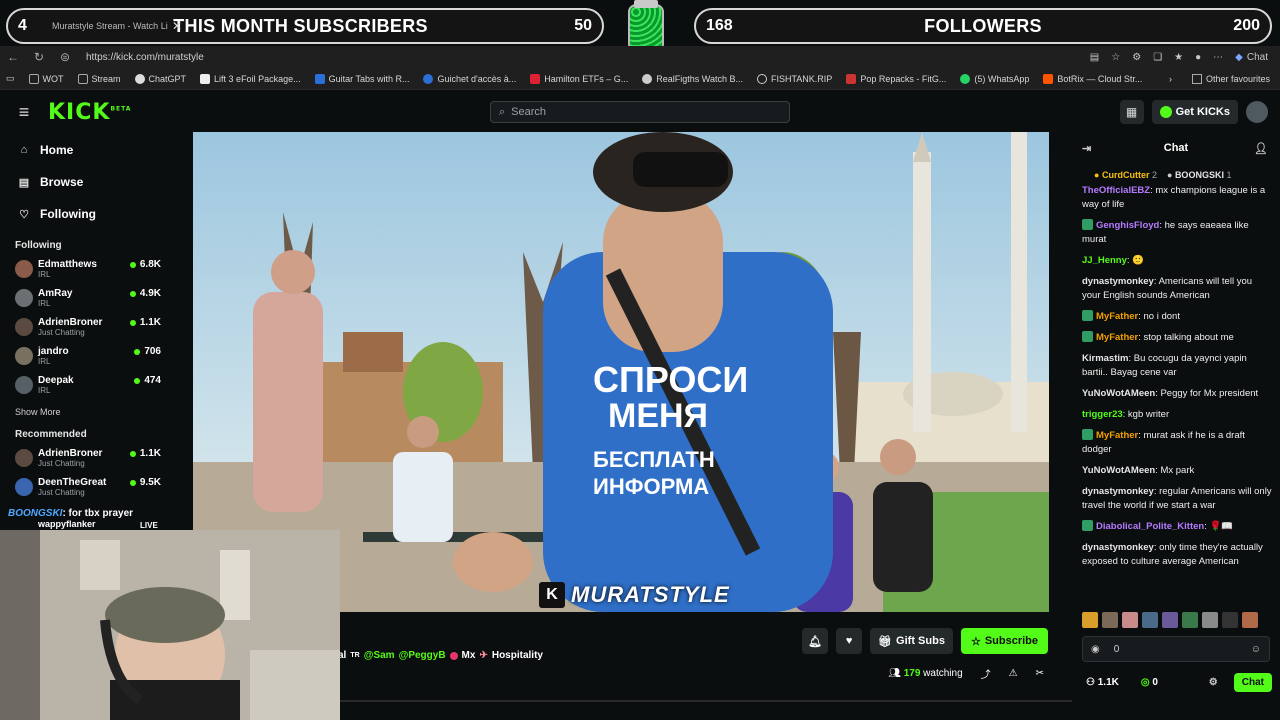 This screenshot has width=1280, height=720. What do you see at coordinates (1150, 526) in the screenshot?
I see `chat-username: Diabolical_Polite_Kitten` at bounding box center [1150, 526].